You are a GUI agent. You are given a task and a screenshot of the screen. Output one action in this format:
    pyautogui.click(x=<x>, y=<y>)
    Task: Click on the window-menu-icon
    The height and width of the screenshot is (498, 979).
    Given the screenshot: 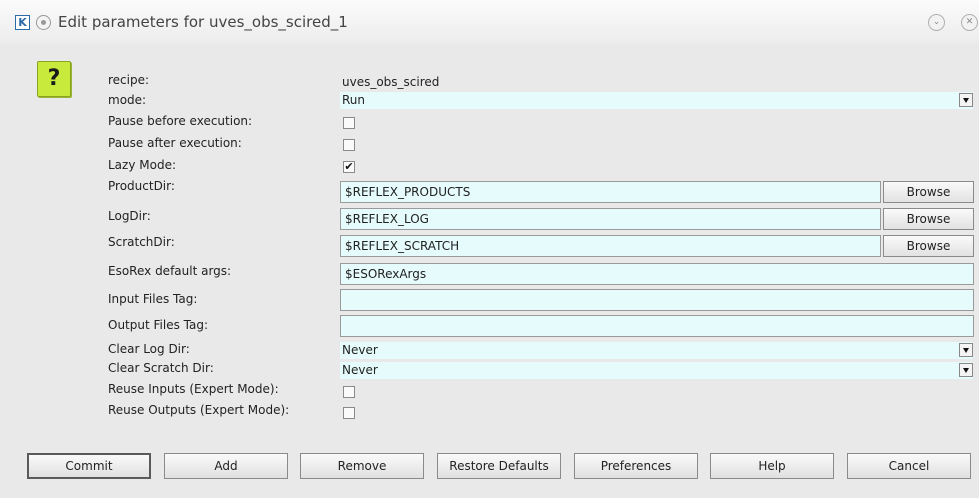 What is the action you would take?
    pyautogui.click(x=43, y=22)
    